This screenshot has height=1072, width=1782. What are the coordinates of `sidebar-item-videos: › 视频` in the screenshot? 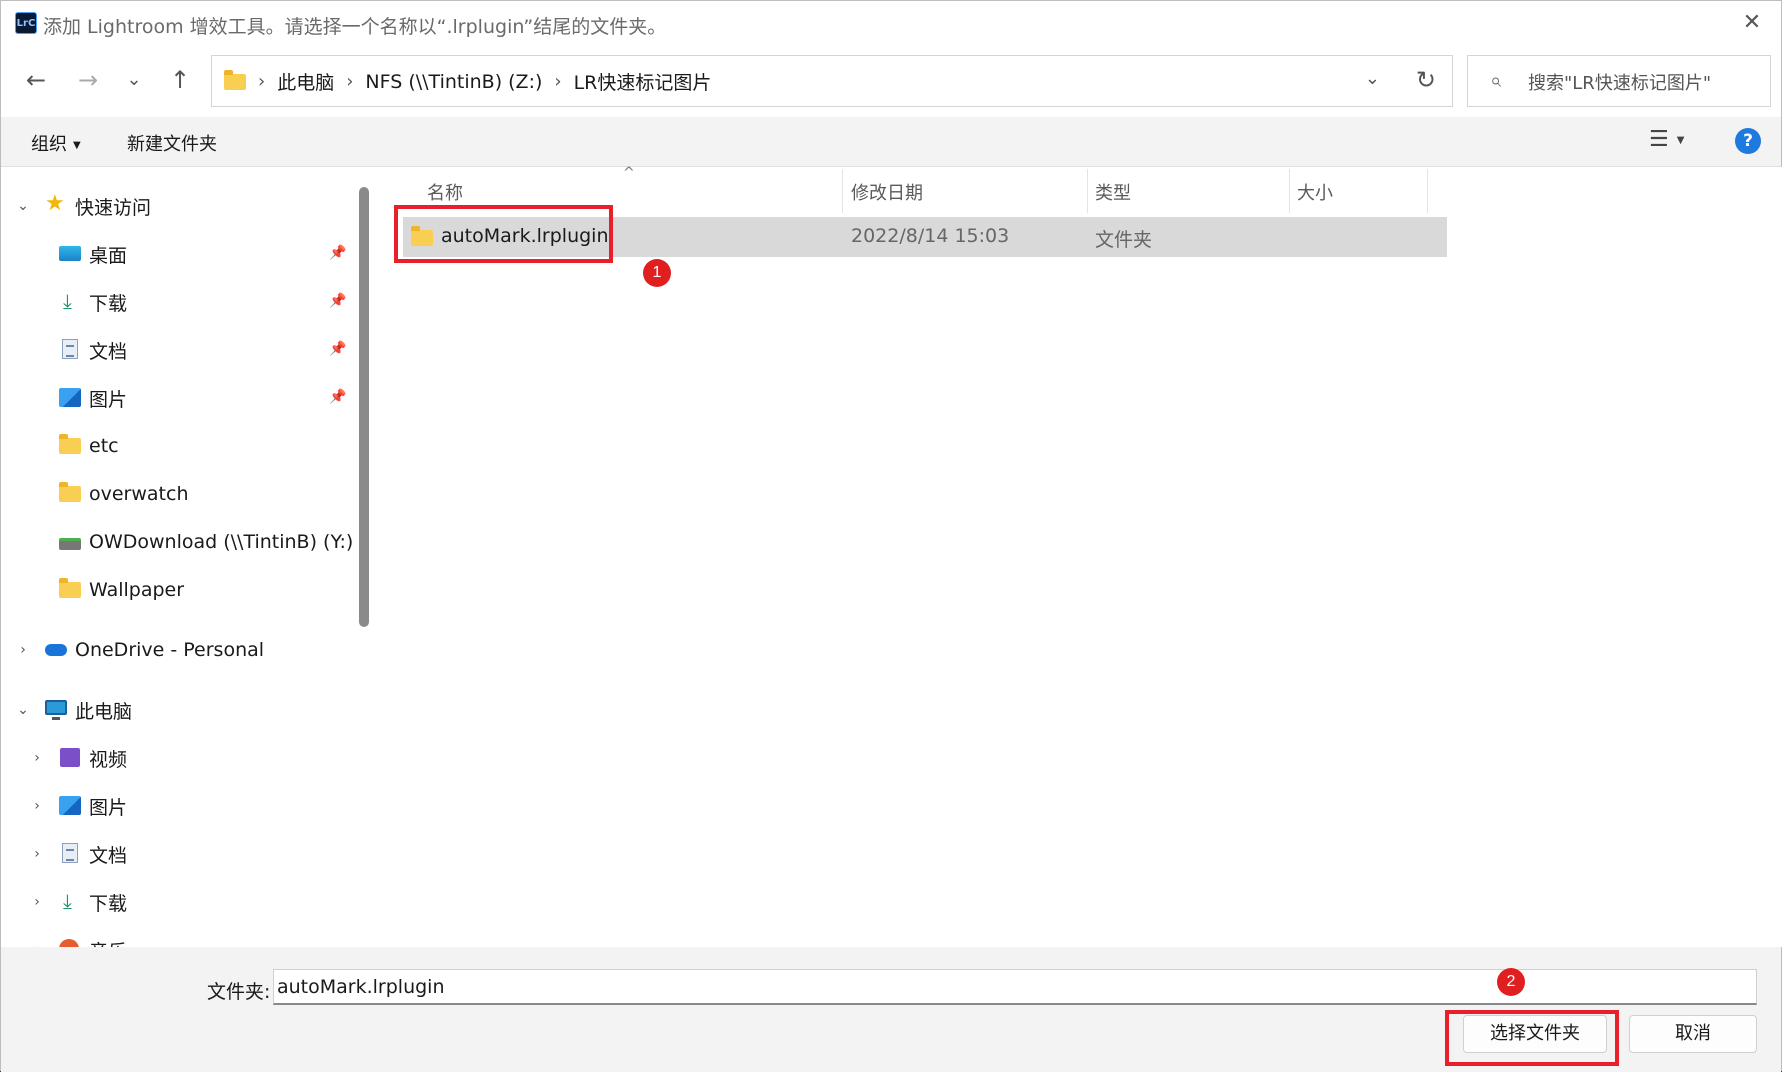 It's located at (78, 758).